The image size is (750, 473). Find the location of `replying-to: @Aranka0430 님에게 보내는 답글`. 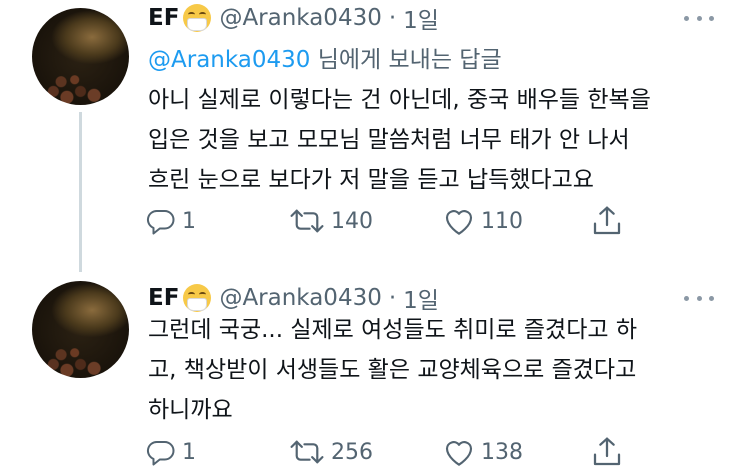

replying-to: @Aranka0430 님에게 보내는 답글 is located at coordinates (325, 57).